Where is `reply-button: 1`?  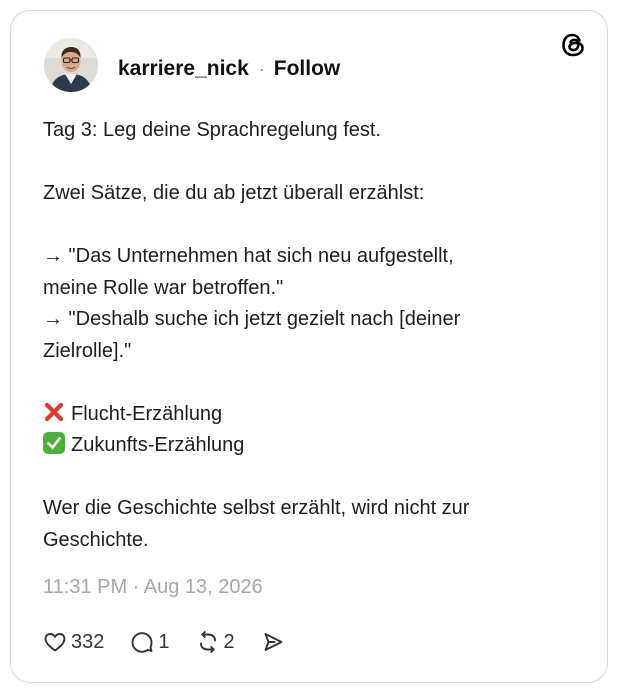 reply-button: 1 is located at coordinates (150, 642).